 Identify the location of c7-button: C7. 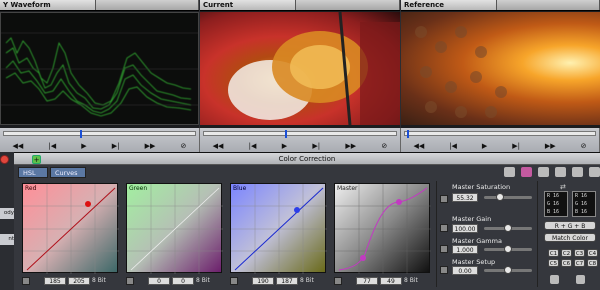
(579, 263).